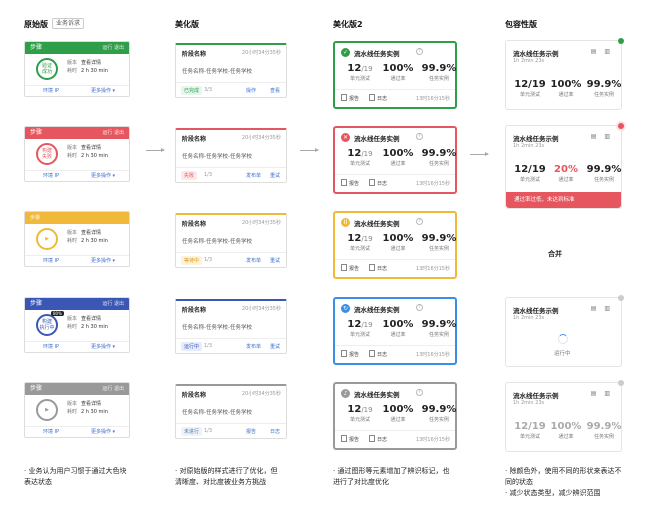 Image resolution: width=658 pixels, height=522 pixels. Describe the element at coordinates (562, 354) in the screenshot. I see `running-label: 运行中` at that location.